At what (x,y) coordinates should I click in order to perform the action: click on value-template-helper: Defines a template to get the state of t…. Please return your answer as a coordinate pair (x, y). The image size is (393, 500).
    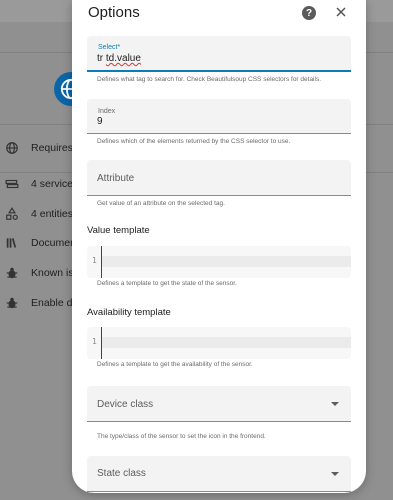
    Looking at the image, I should click on (167, 283).